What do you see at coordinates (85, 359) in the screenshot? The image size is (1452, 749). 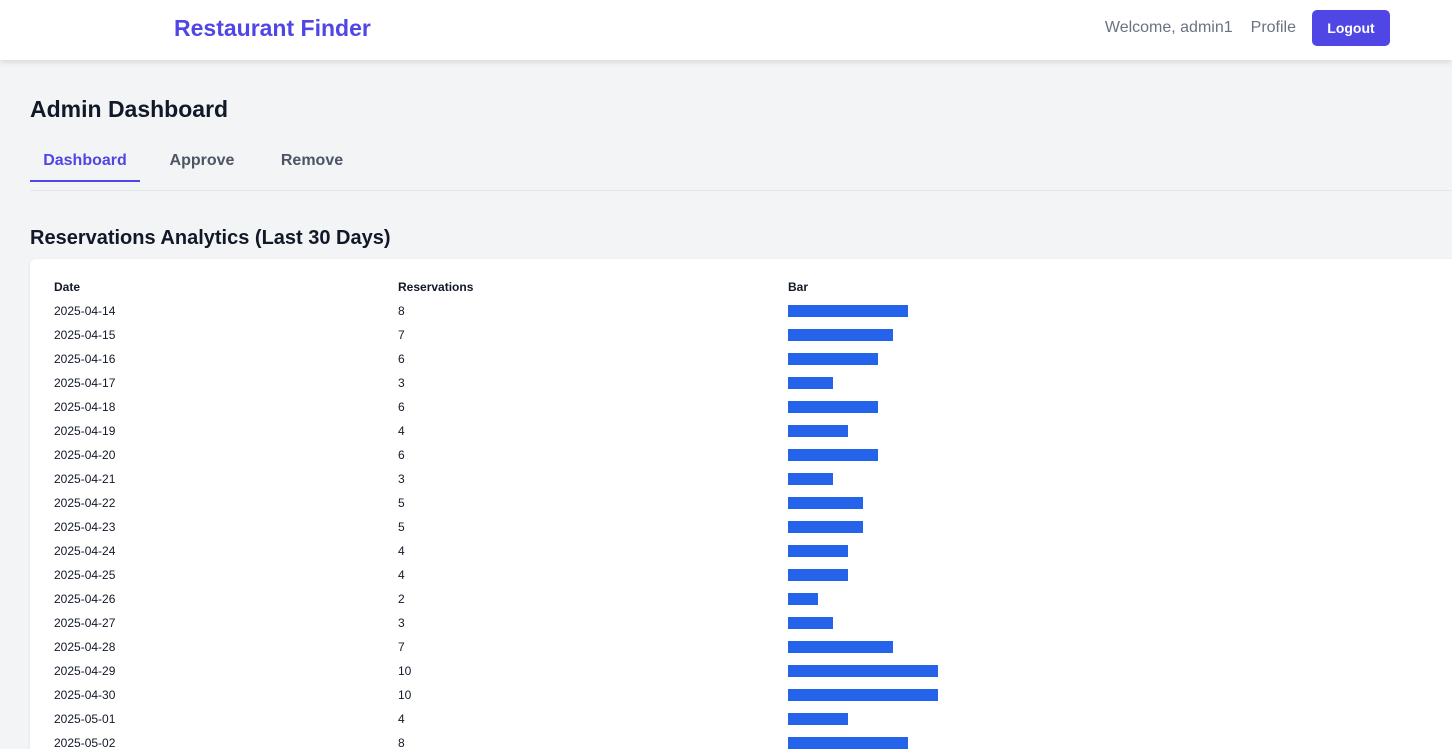 I see `row-date: 2025-04-16` at bounding box center [85, 359].